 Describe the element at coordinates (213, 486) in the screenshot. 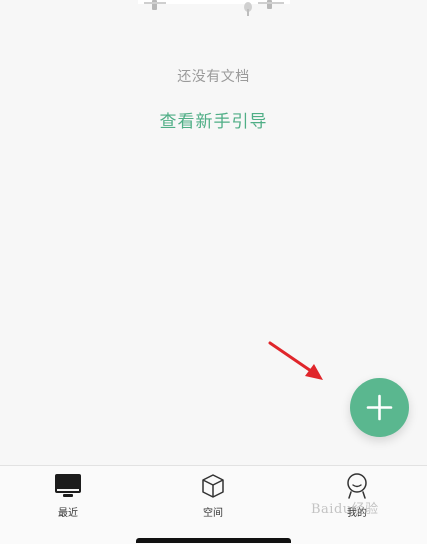

I see `cube-icon` at that location.